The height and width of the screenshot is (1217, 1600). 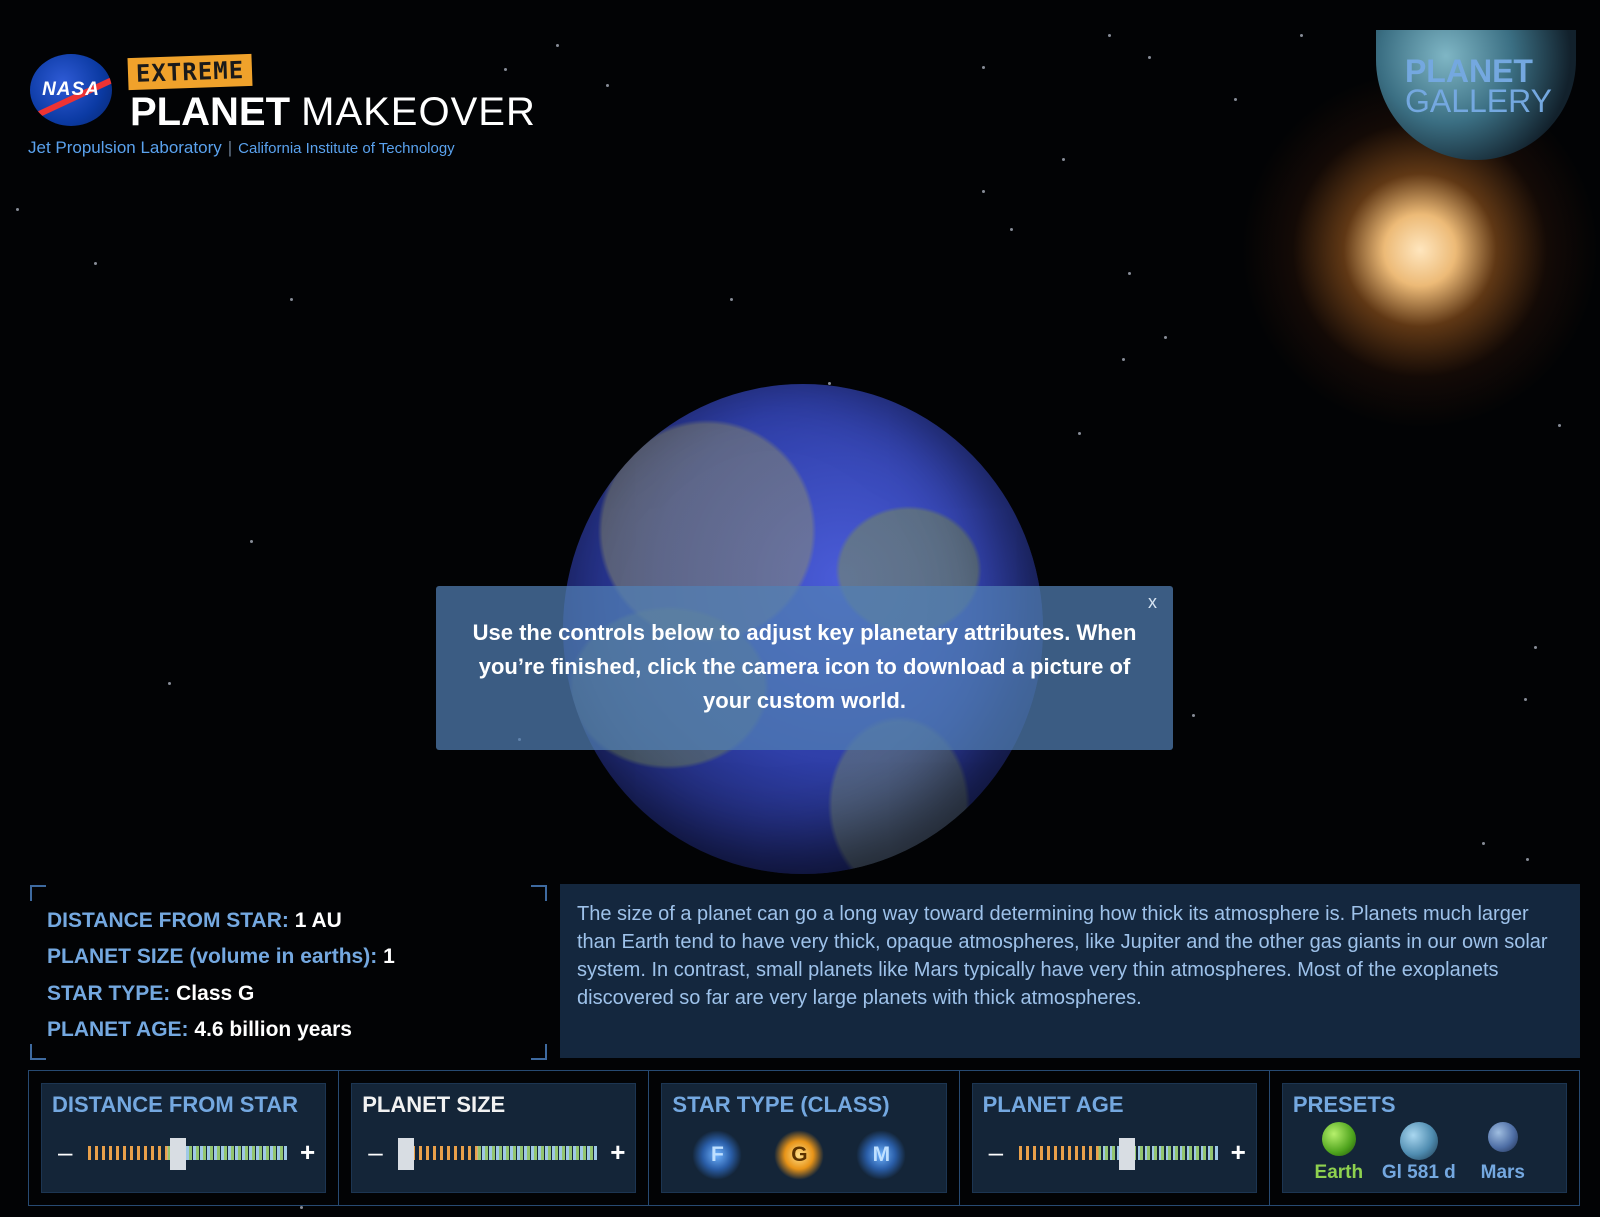 What do you see at coordinates (1478, 101) in the screenshot?
I see `gallery-title-line2: GALLERY` at bounding box center [1478, 101].